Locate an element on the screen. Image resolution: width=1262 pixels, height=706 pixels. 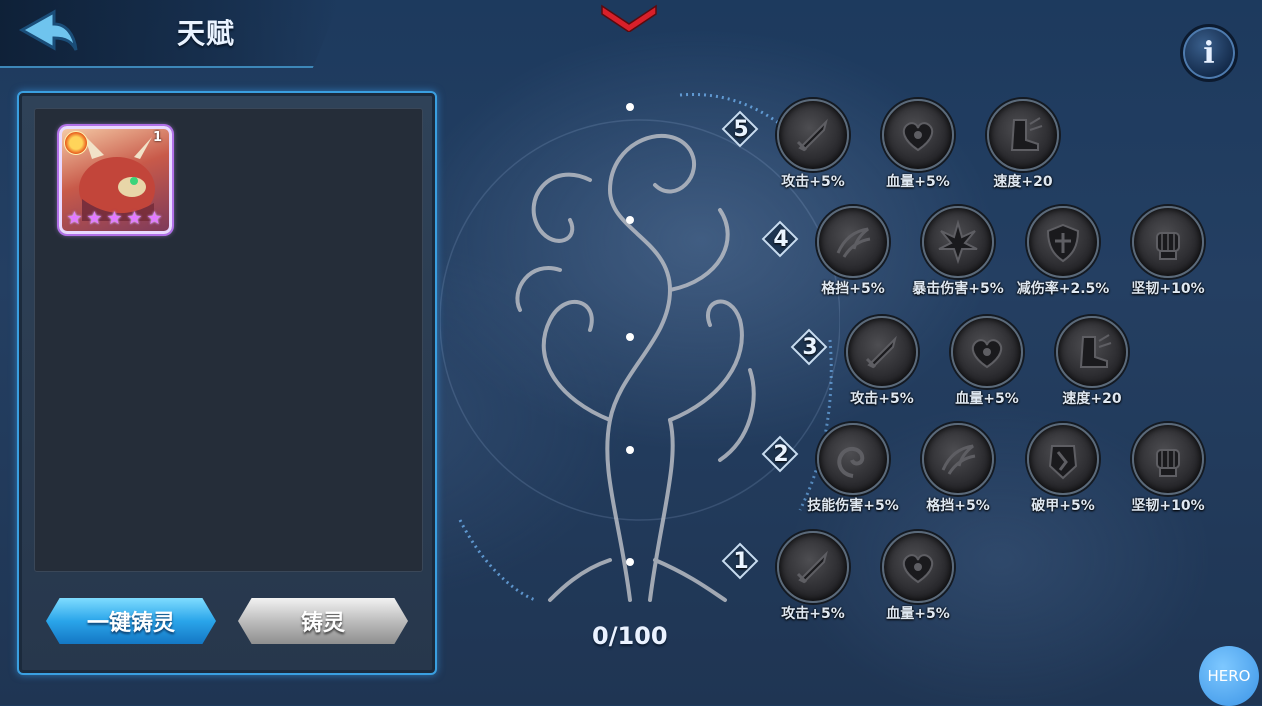
back-button is located at coordinates (46, 29).